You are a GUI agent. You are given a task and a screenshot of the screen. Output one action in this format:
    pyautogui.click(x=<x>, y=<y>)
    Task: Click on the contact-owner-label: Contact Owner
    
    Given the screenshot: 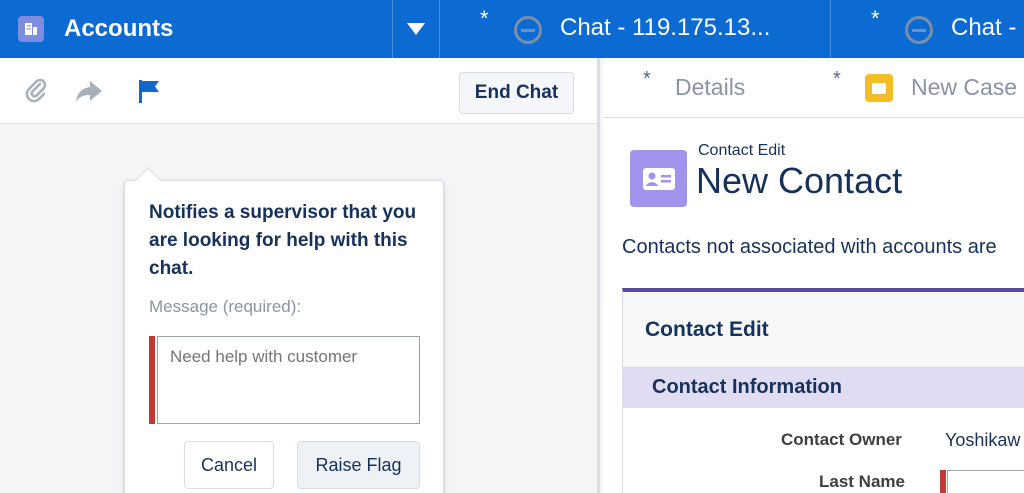 What is the action you would take?
    pyautogui.click(x=841, y=439)
    